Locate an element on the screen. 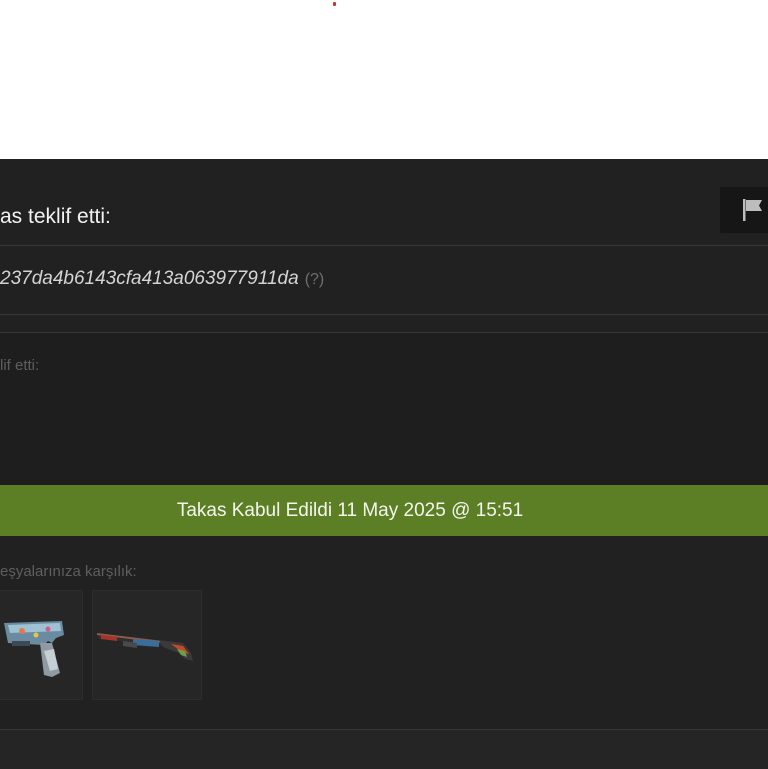 The image size is (768, 769). trade-status-bar: Takas Kabul Edildi 11 May 2025 @ 15:51 is located at coordinates (384, 510).